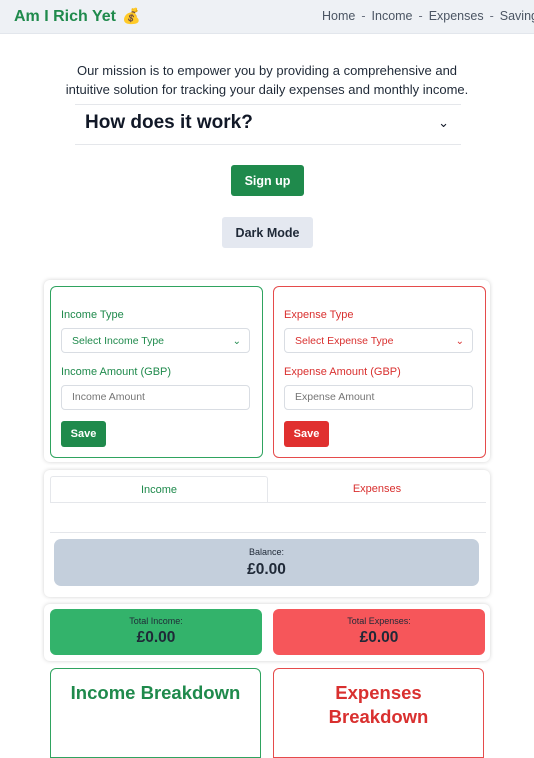 The image size is (534, 758). Describe the element at coordinates (266, 569) in the screenshot. I see `balance-value: £0.00` at that location.